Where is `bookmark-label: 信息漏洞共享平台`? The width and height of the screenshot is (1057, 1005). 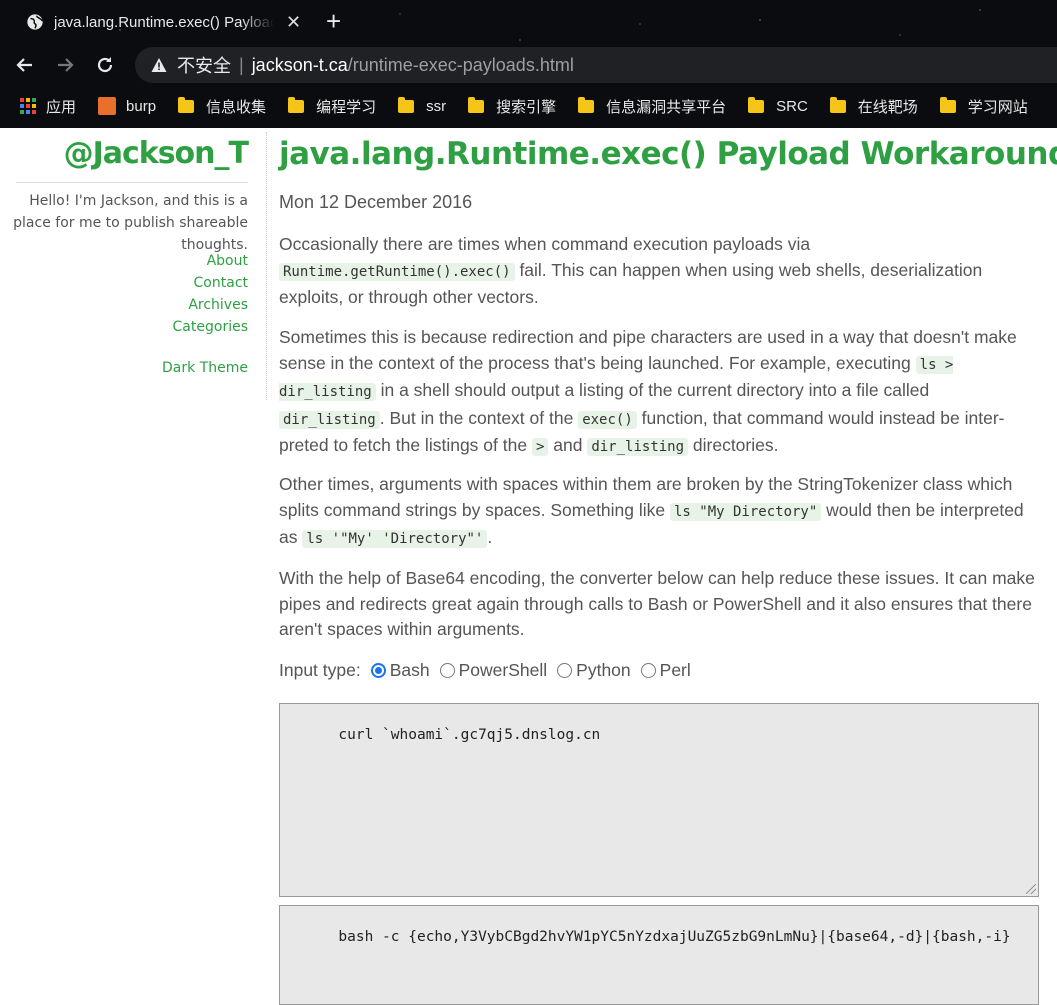 bookmark-label: 信息漏洞共享平台 is located at coordinates (666, 107).